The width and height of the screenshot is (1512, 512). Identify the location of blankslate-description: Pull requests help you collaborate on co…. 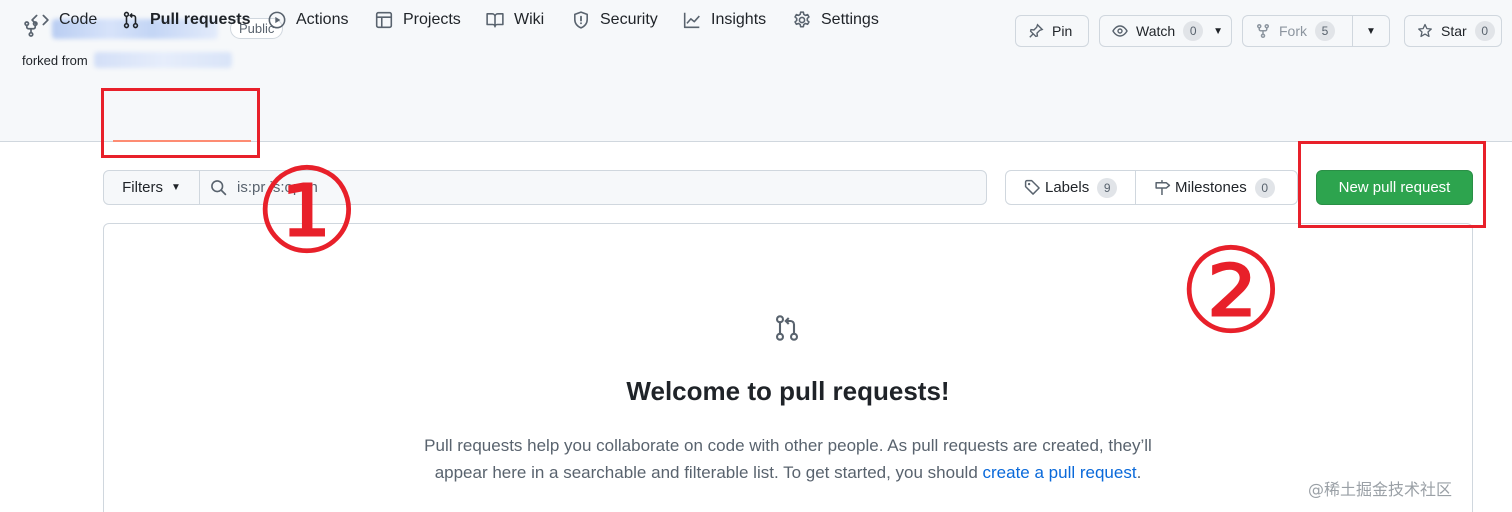
(788, 459).